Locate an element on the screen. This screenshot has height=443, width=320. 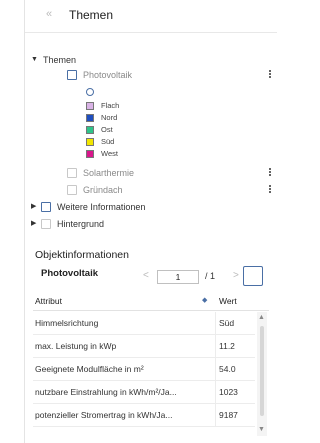
tree-item-solarthermie: Solarthermie is located at coordinates (158, 173).